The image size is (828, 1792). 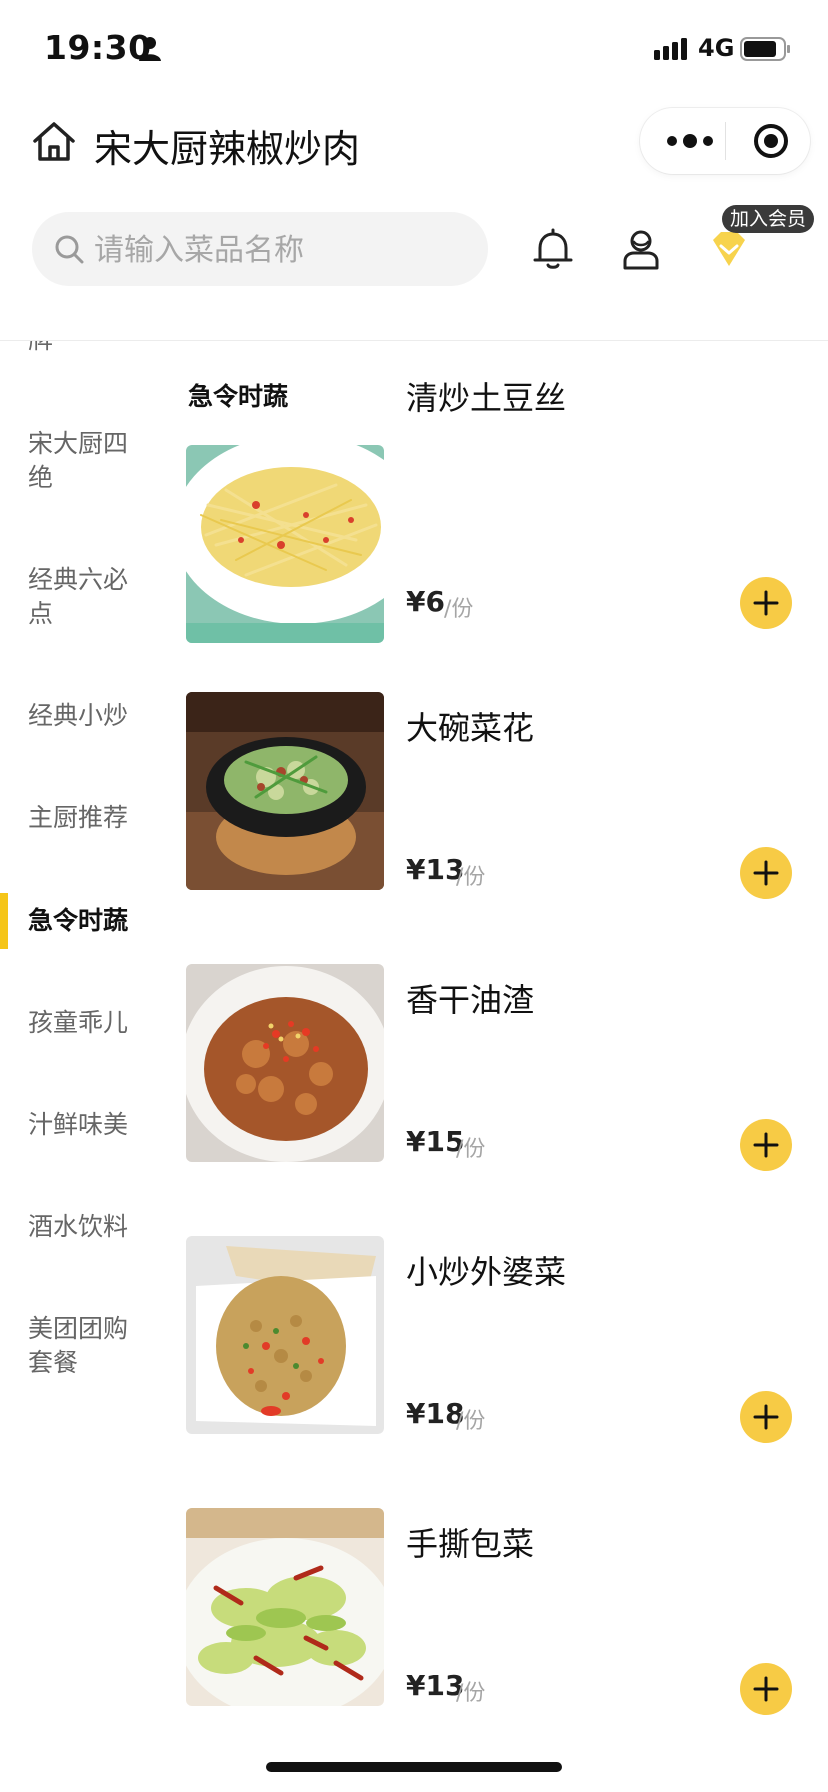 What do you see at coordinates (86, 921) in the screenshot?
I see `category-item-active: 急令时蔬` at bounding box center [86, 921].